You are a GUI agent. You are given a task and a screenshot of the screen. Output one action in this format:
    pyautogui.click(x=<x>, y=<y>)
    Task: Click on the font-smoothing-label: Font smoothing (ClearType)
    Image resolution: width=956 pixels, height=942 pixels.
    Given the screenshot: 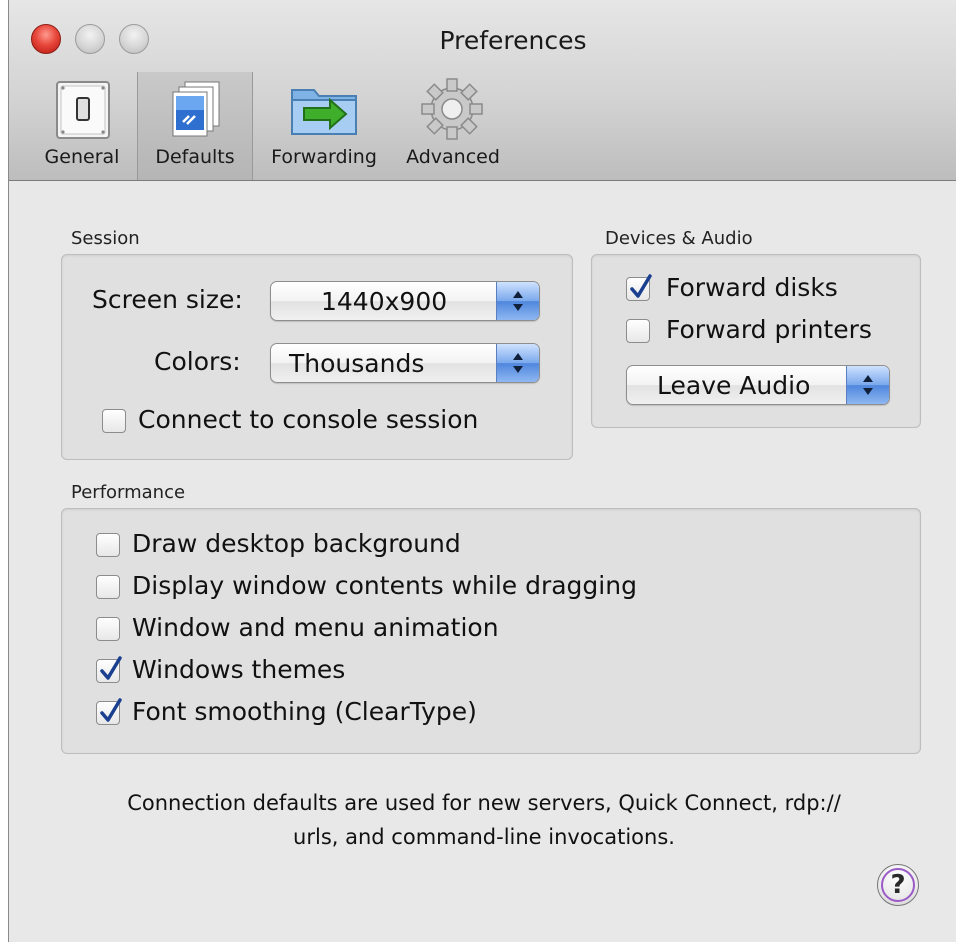 What is the action you would take?
    pyautogui.click(x=304, y=711)
    